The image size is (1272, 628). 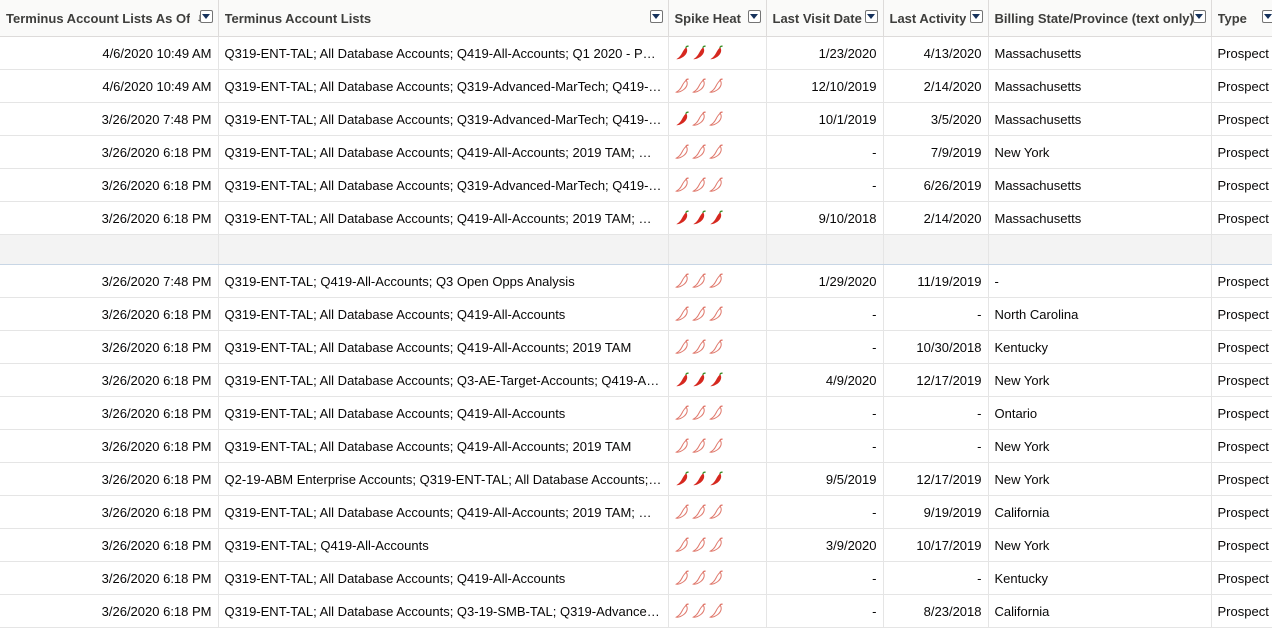 I want to click on last-visit-cell: 9/5/2019, so click(x=824, y=479).